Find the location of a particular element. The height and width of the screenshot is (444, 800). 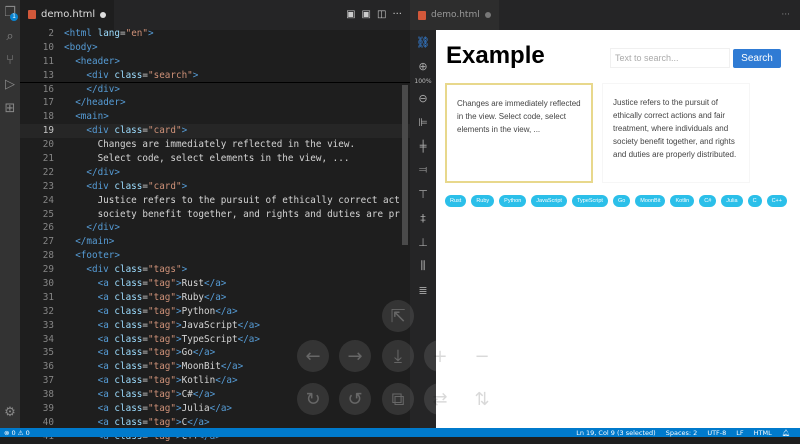

tag: C is located at coordinates (754, 201).